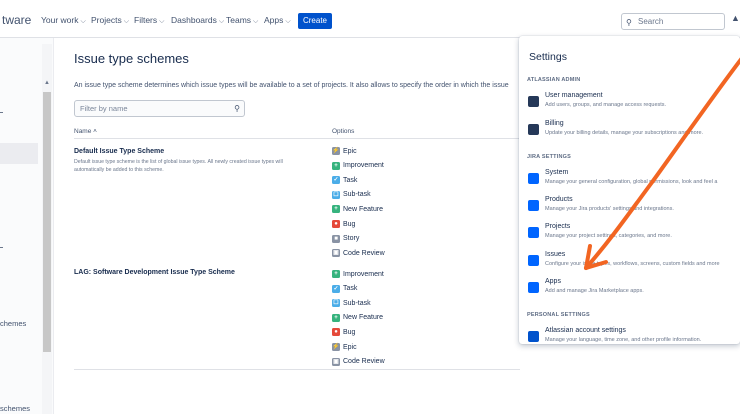 This screenshot has width=740, height=414. I want to click on settings-item-subtitle: Add and manage Jira Marketplace apps., so click(594, 291).